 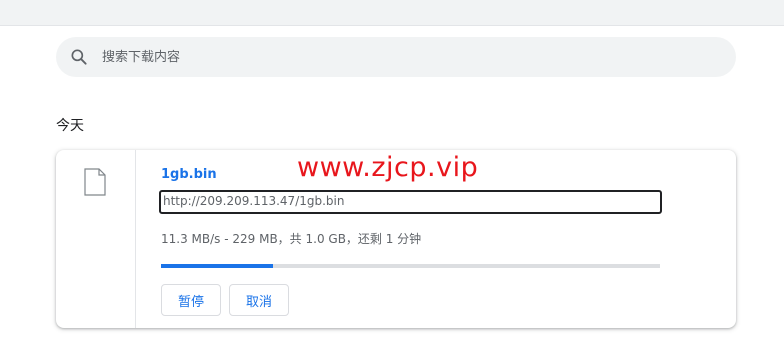 What do you see at coordinates (410, 266) in the screenshot?
I see `download-progress-bar` at bounding box center [410, 266].